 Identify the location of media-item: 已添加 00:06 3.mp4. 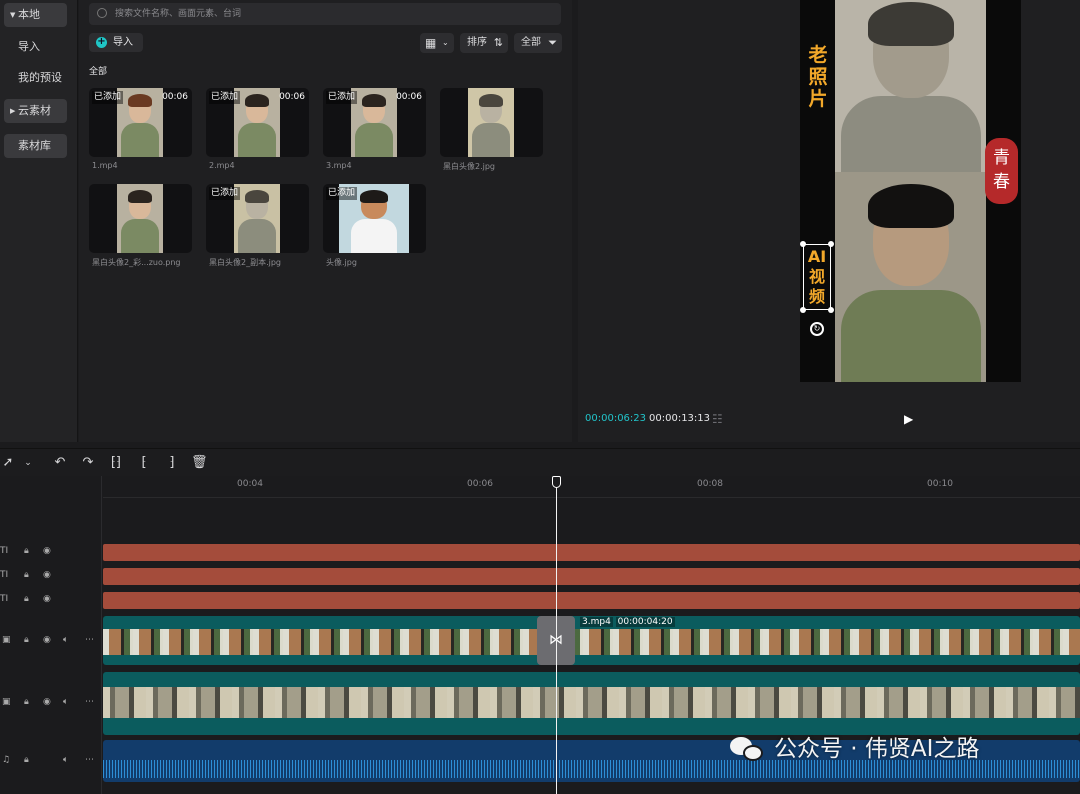
(374, 129).